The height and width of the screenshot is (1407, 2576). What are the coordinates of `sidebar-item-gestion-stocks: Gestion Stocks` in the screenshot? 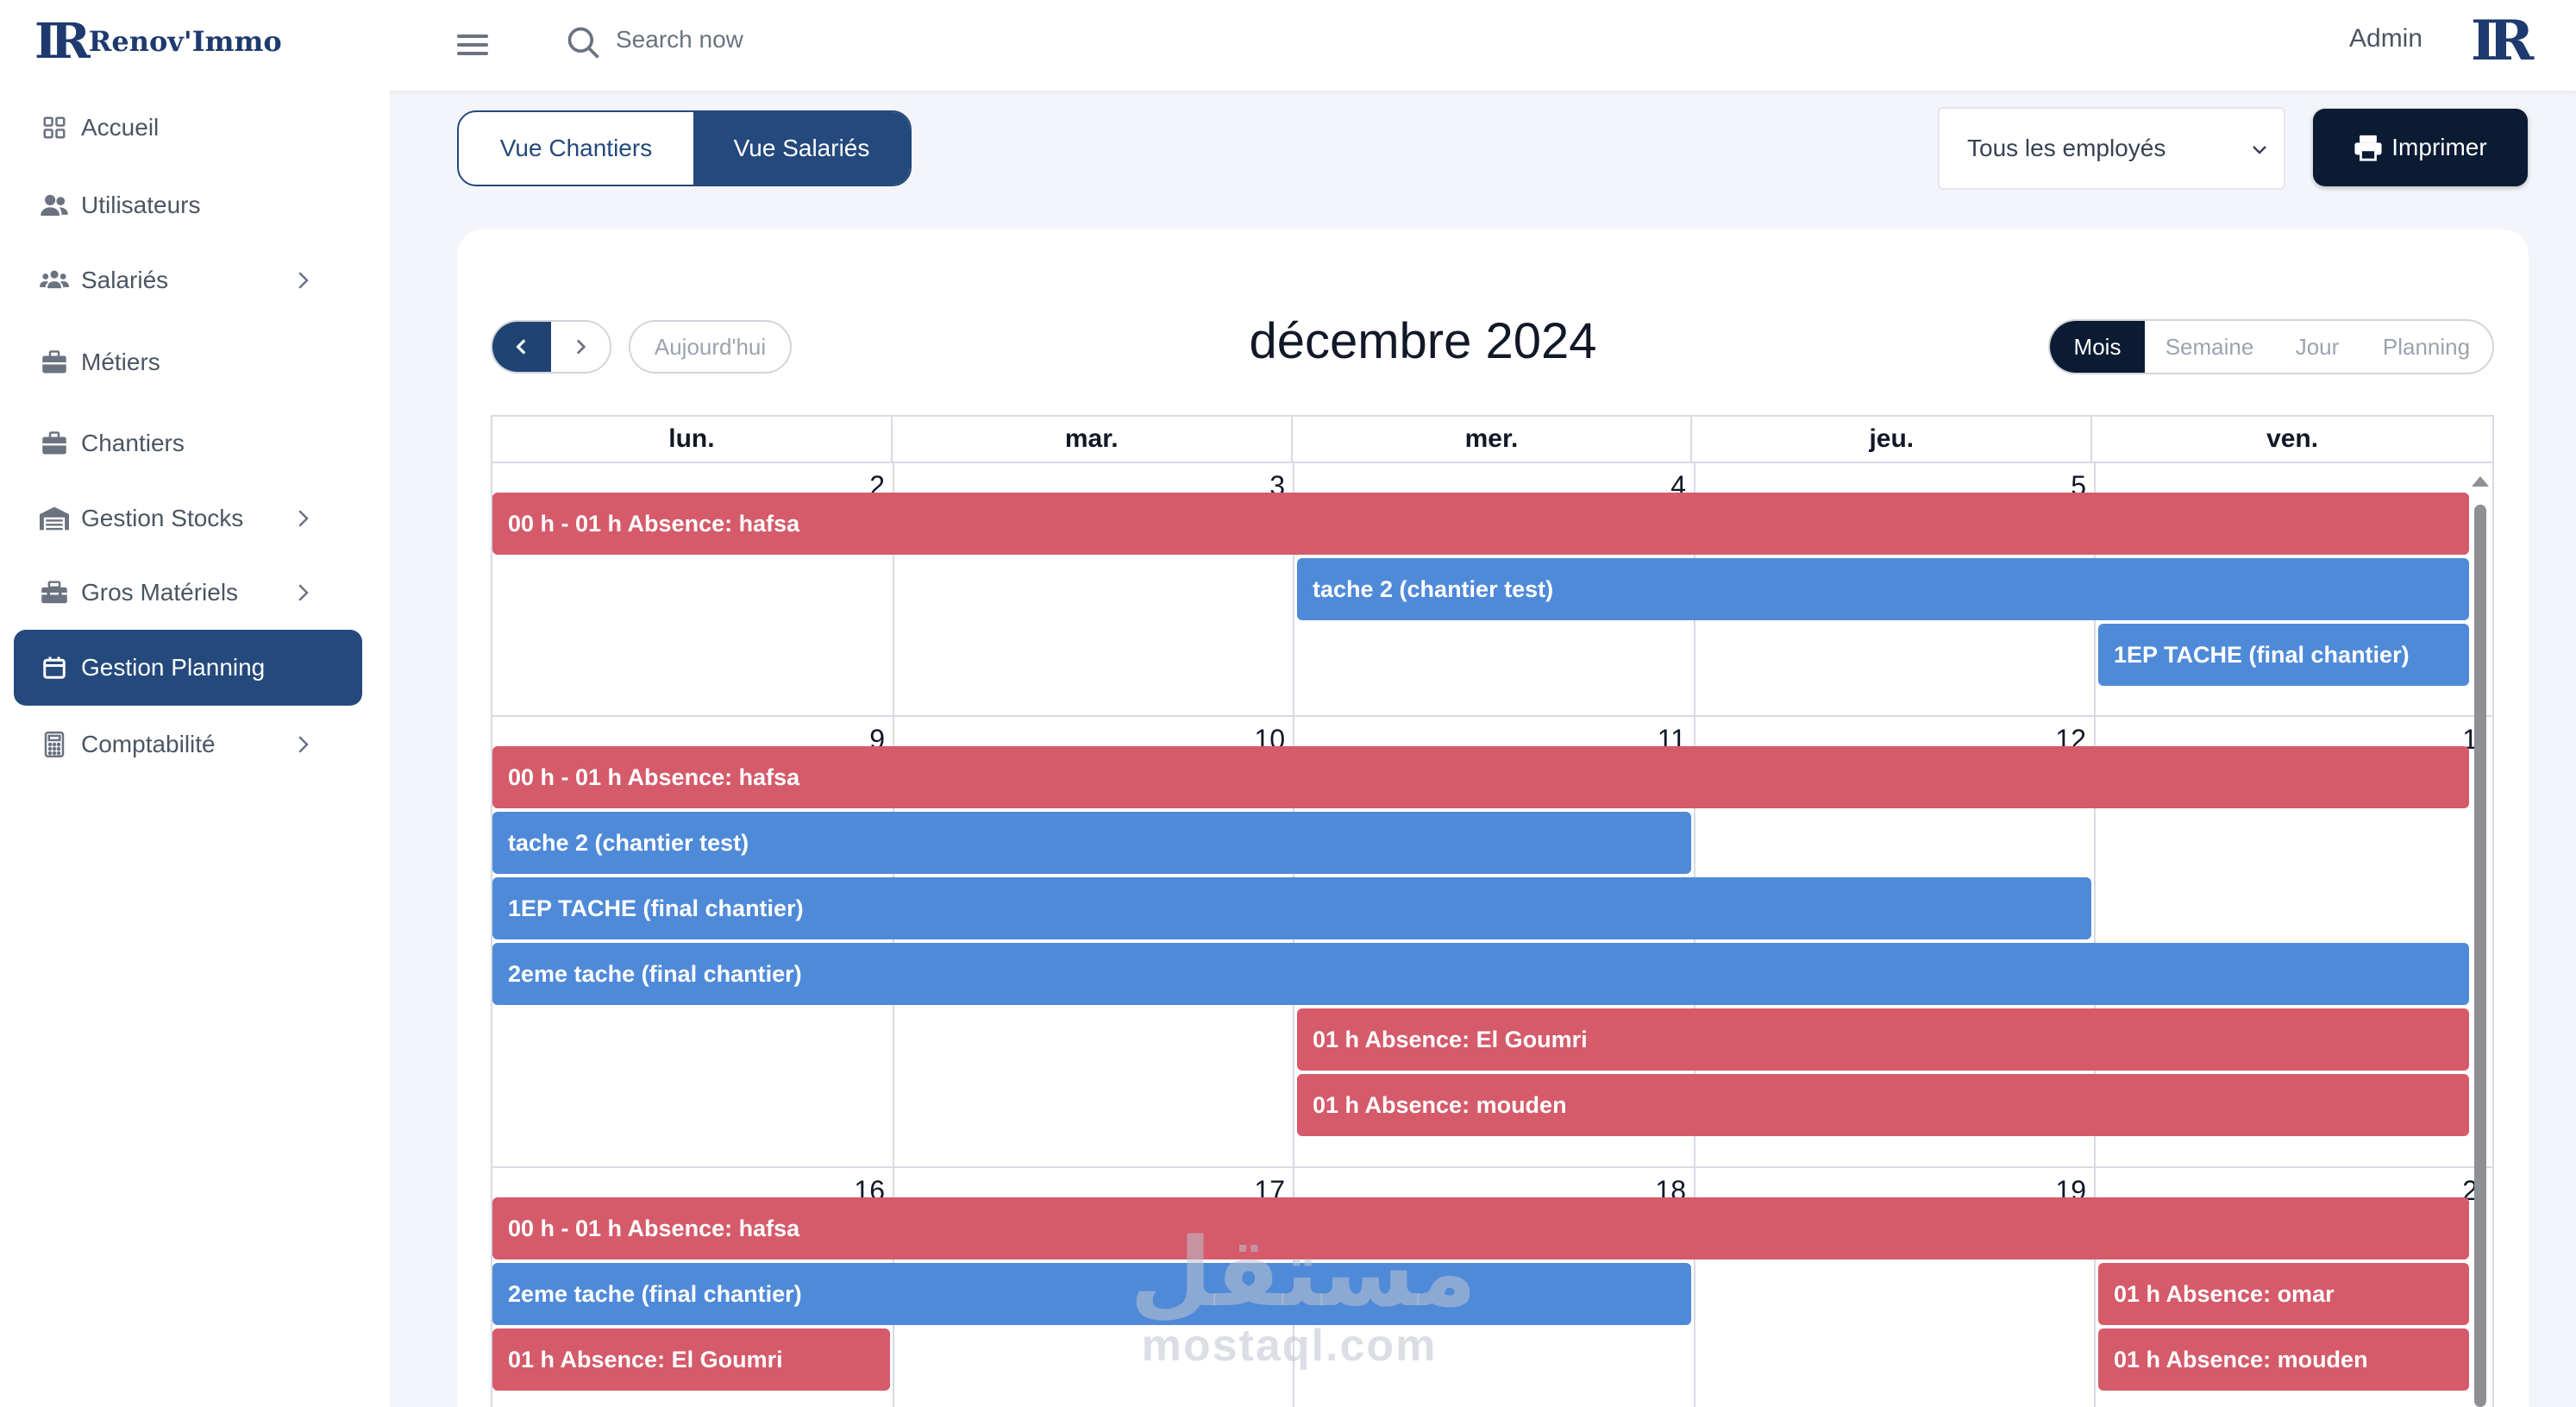 It's located at (188, 518).